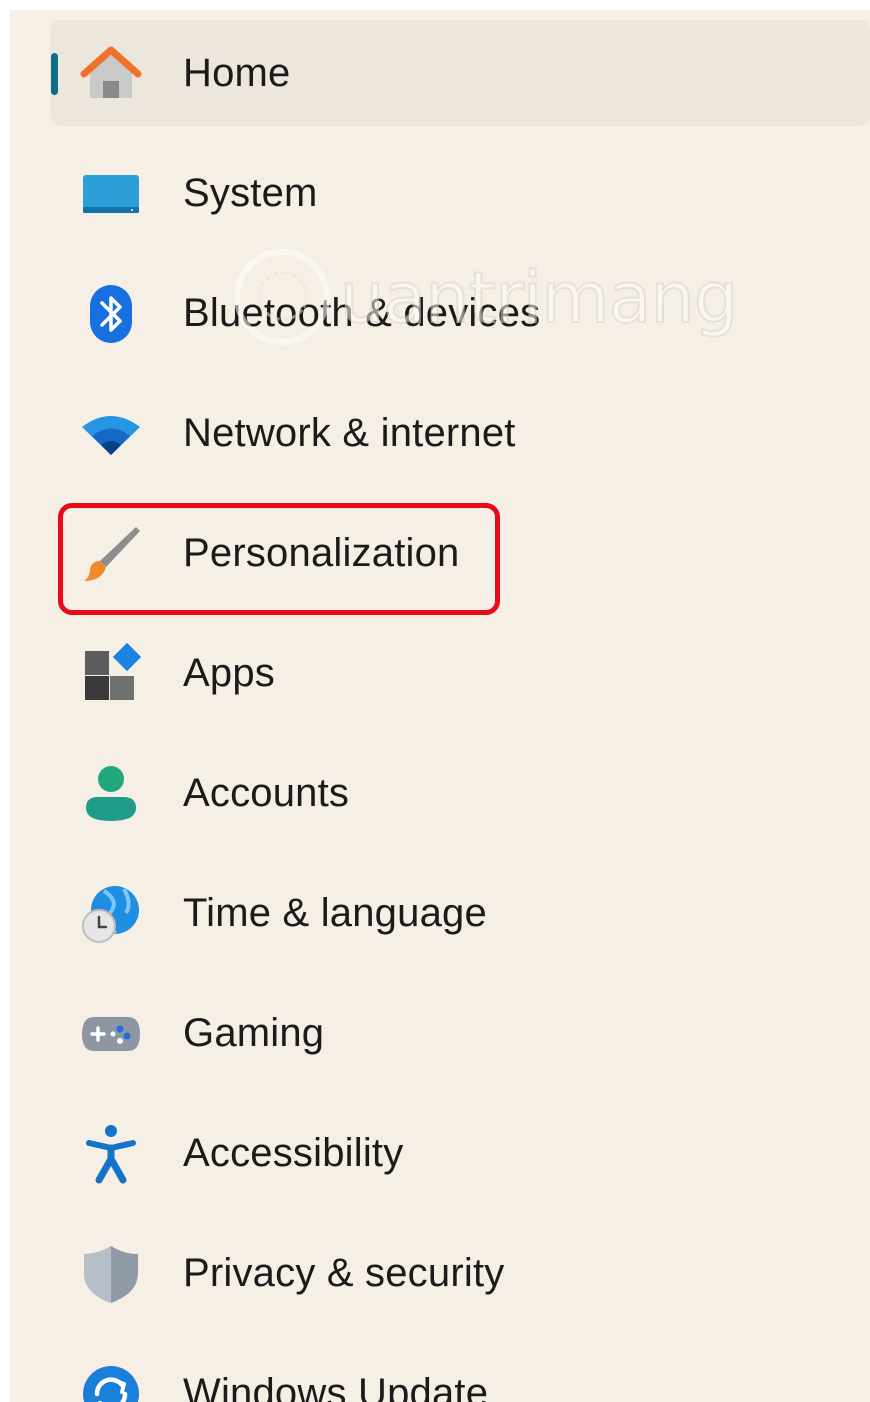  What do you see at coordinates (111, 1382) in the screenshot?
I see `update-icon` at bounding box center [111, 1382].